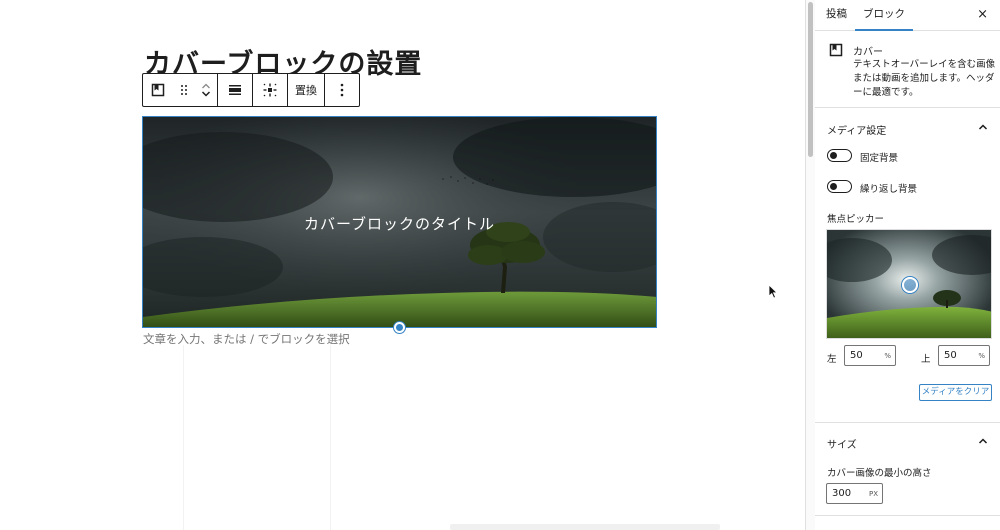  I want to click on min-height-value: 300, so click(842, 493).